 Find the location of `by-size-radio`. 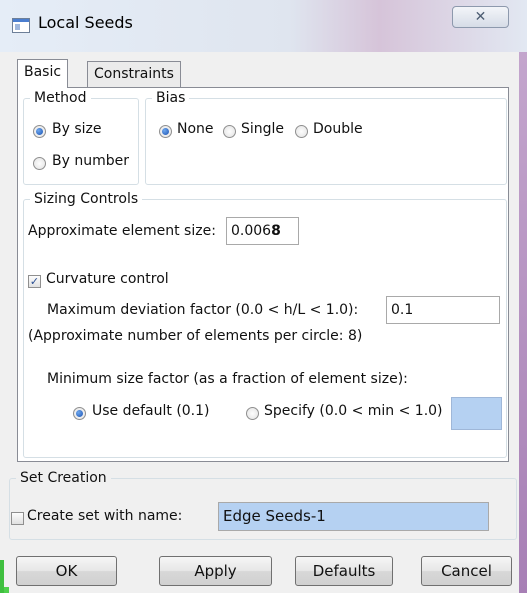

by-size-radio is located at coordinates (39, 131).